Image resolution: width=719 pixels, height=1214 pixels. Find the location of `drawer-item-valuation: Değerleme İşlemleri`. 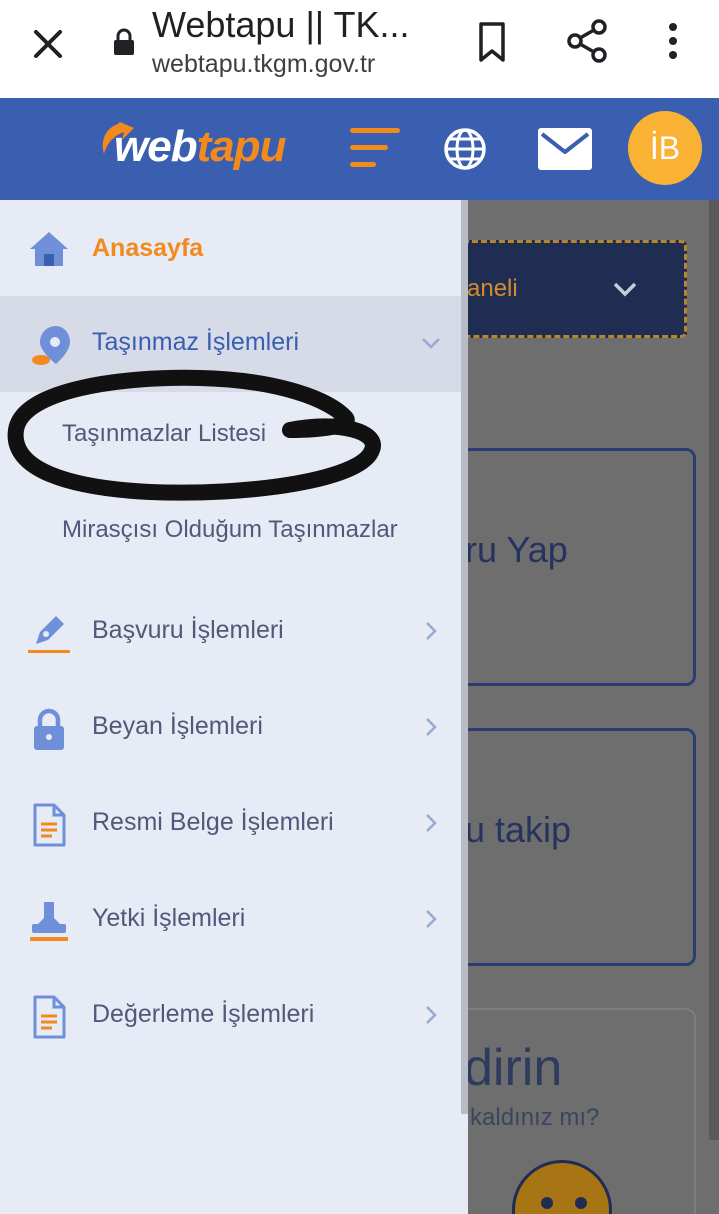

drawer-item-valuation: Değerleme İşlemleri is located at coordinates (230, 1016).